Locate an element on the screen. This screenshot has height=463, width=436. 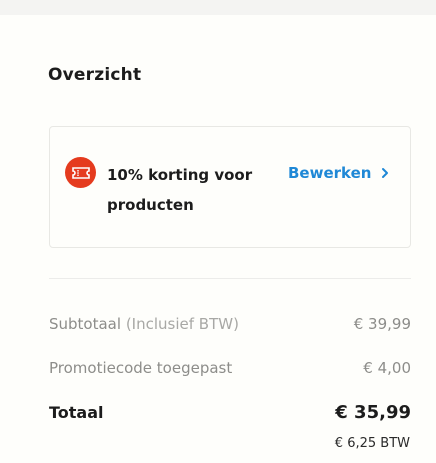
total-value: € 35,99 is located at coordinates (373, 412).